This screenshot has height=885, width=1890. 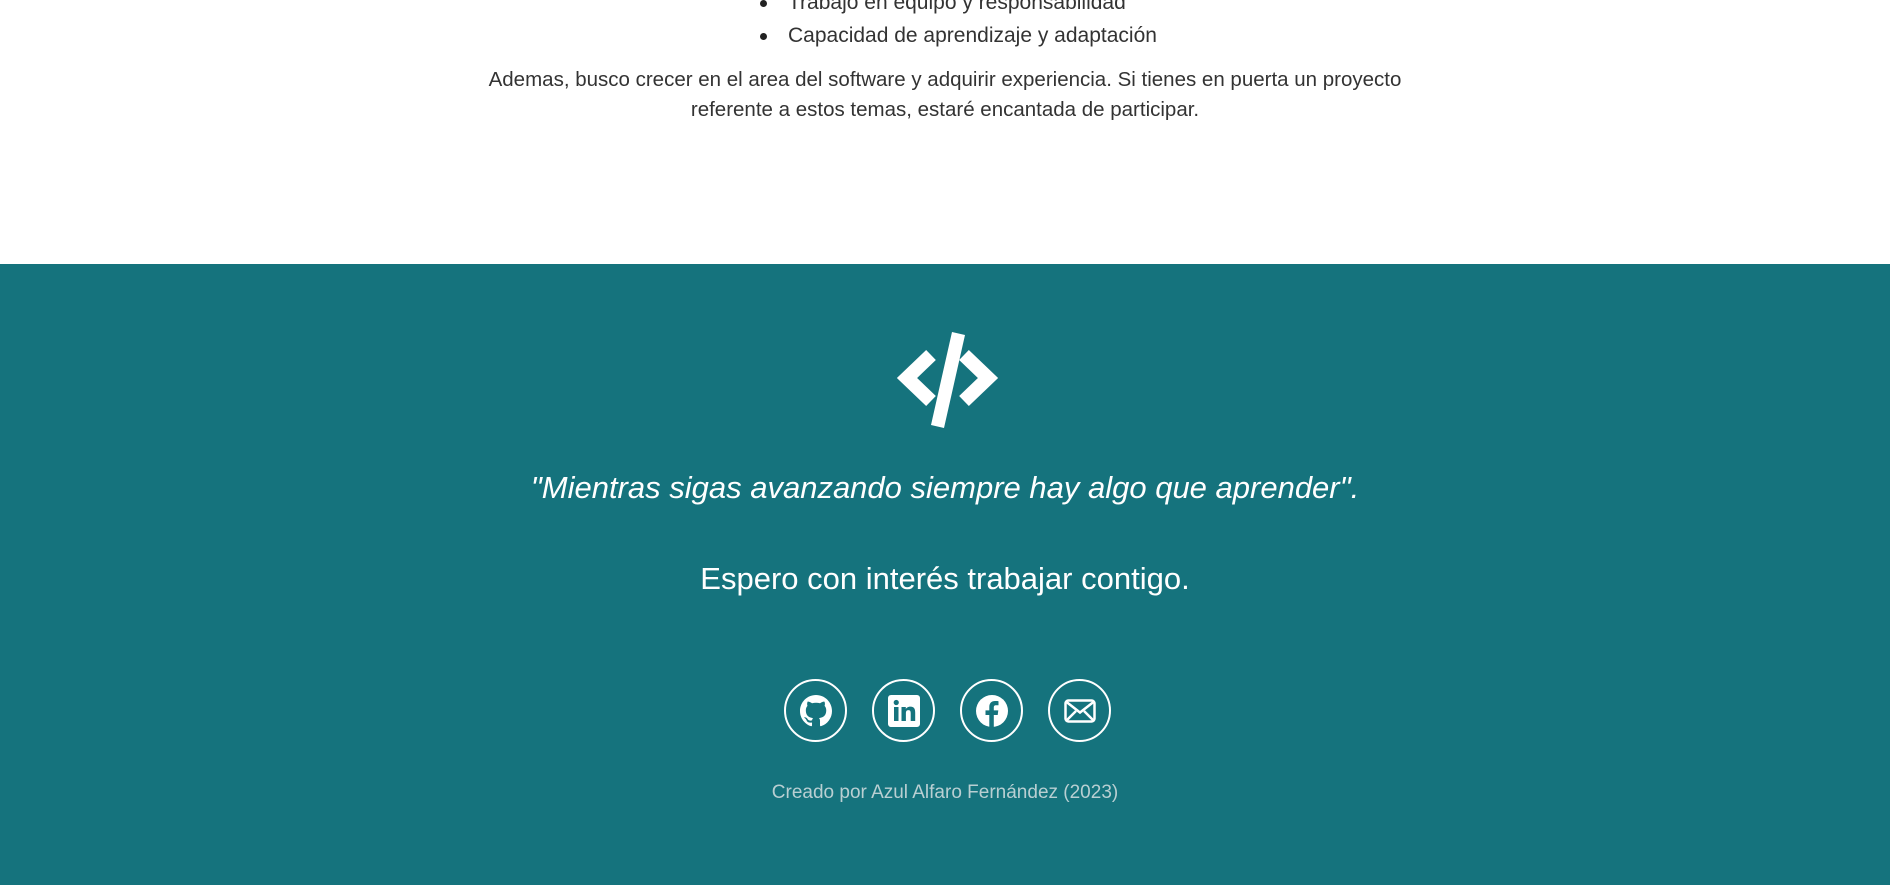 What do you see at coordinates (945, 35) in the screenshot?
I see `skill-list-item: Capacidad de aprendizaje y adaptación` at bounding box center [945, 35].